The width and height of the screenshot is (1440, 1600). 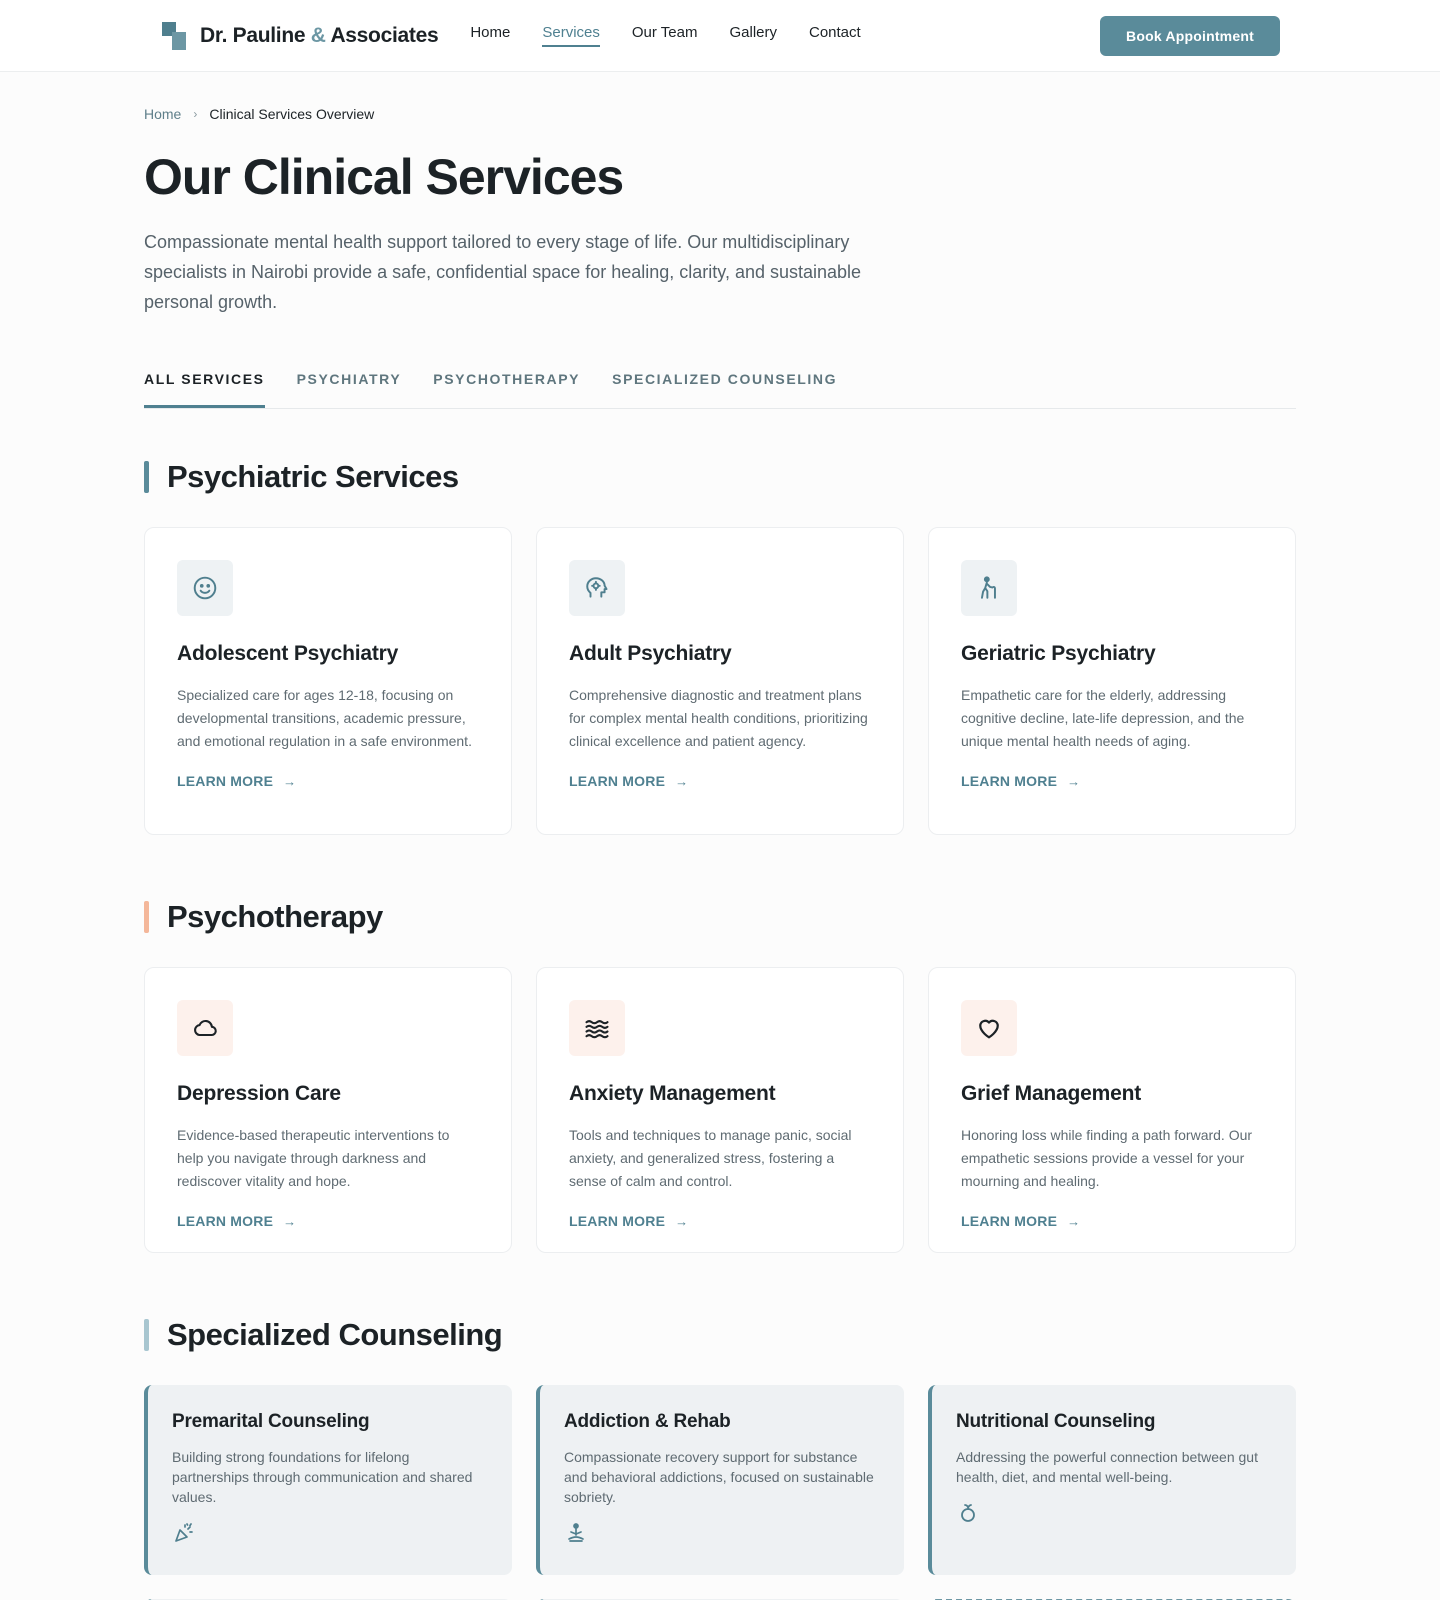 I want to click on tab-psychiatry: PSYCHIATRY, so click(x=349, y=384).